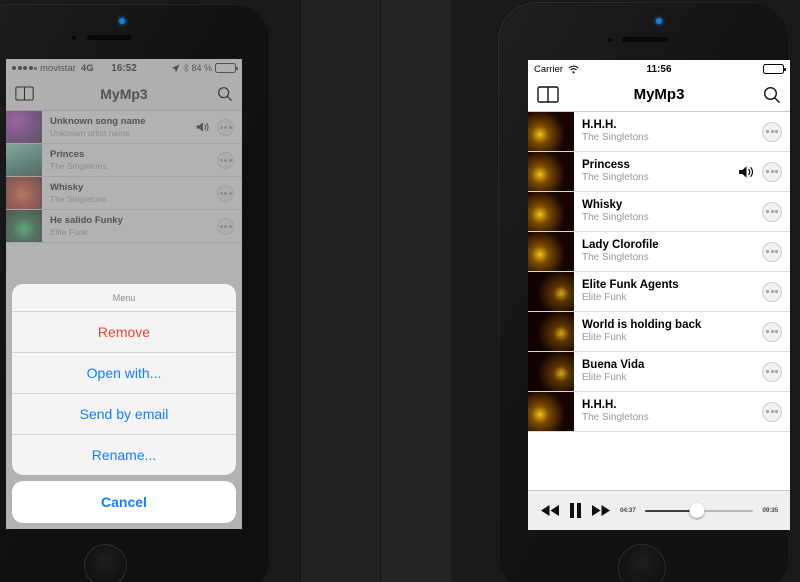 This screenshot has width=800, height=582. I want to click on song-info: Lady Clorofile The Singletons, so click(668, 251).